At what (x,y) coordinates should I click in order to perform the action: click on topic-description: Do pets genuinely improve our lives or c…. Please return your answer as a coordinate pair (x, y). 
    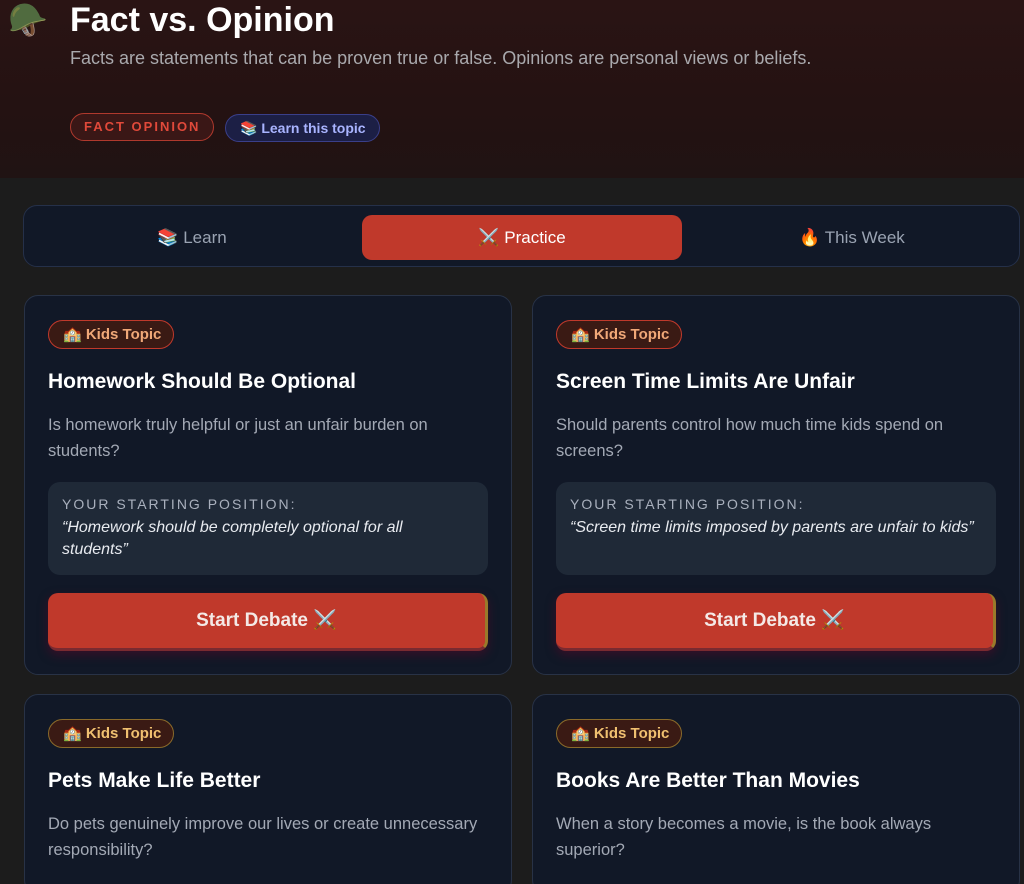
    Looking at the image, I should click on (263, 837).